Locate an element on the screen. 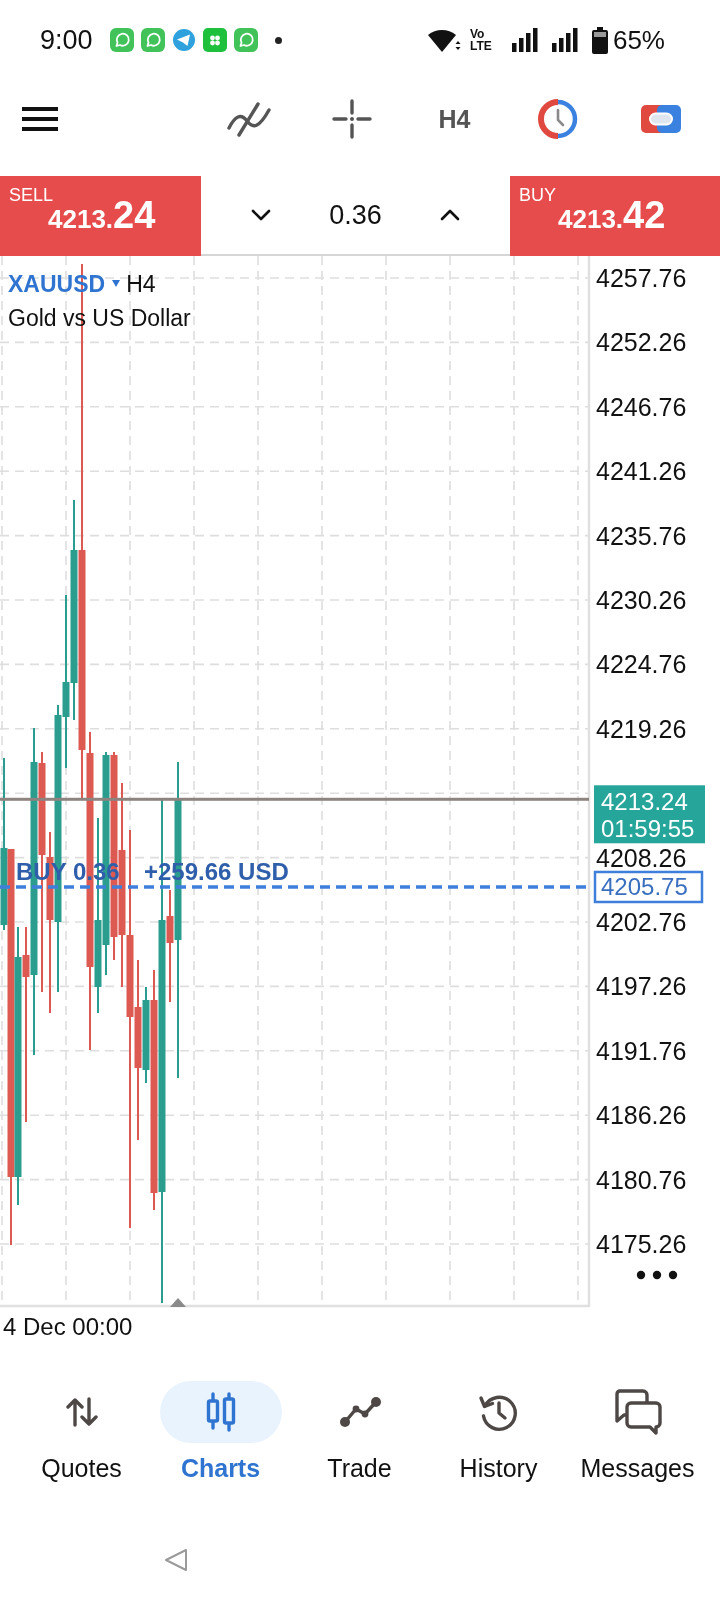 Image resolution: width=720 pixels, height=1604 pixels. price-label: 4235.76 is located at coordinates (641, 535).